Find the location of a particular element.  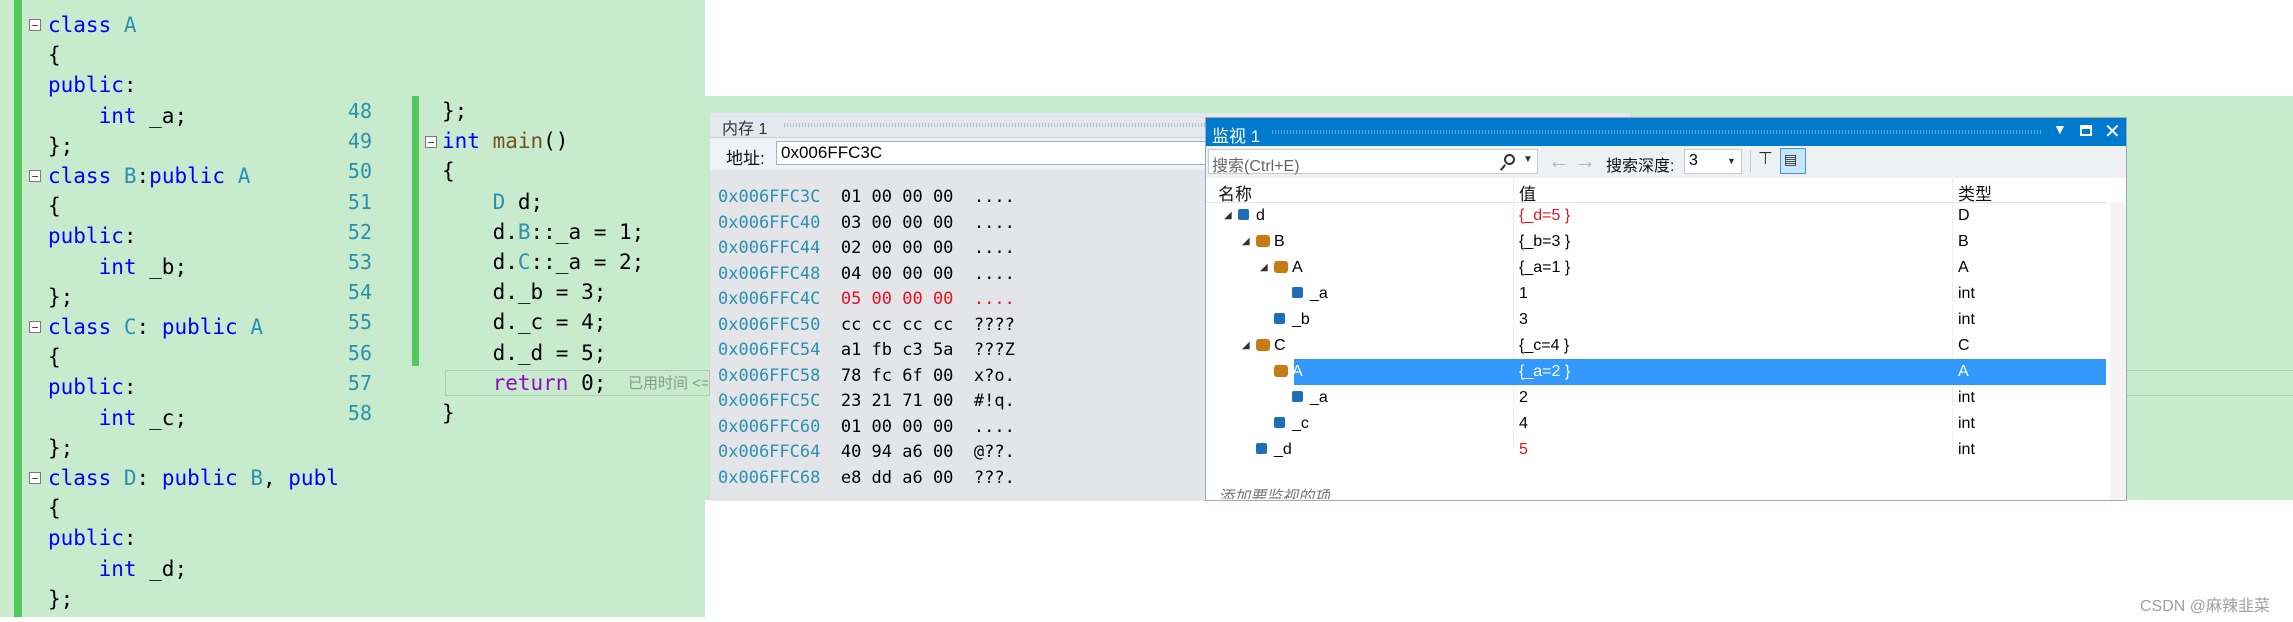

watch-value: {_b=3 } is located at coordinates (1544, 242).